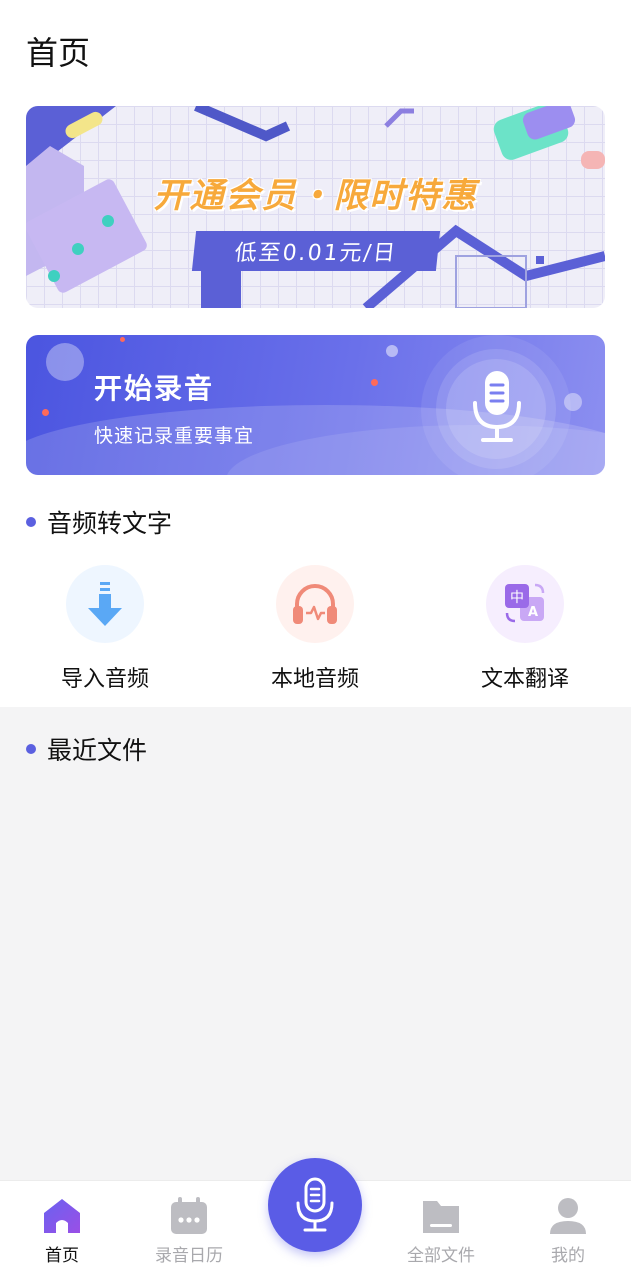 Image resolution: width=631 pixels, height=1280 pixels. Describe the element at coordinates (316, 251) in the screenshot. I see `promo-subtitle: 低至0.01元/日` at that location.